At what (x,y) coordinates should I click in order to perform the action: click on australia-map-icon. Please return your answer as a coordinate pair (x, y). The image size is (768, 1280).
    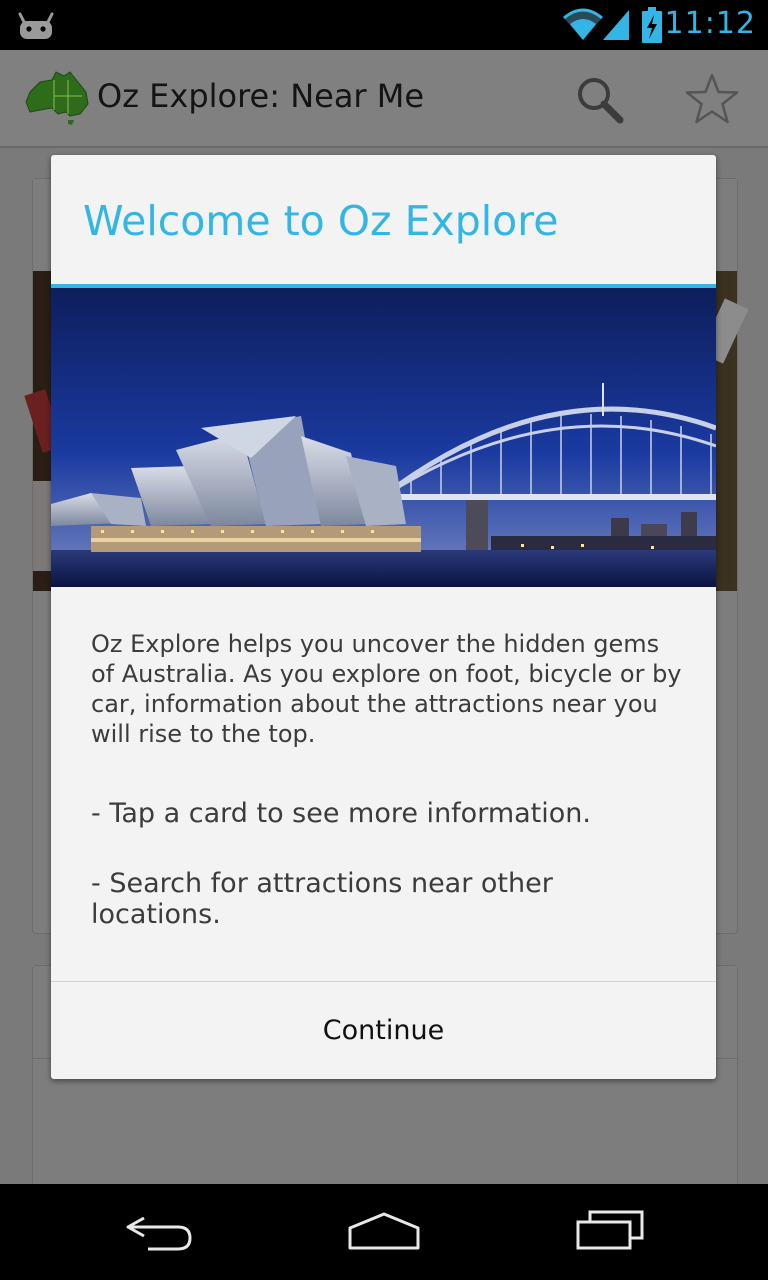
    Looking at the image, I should click on (57, 97).